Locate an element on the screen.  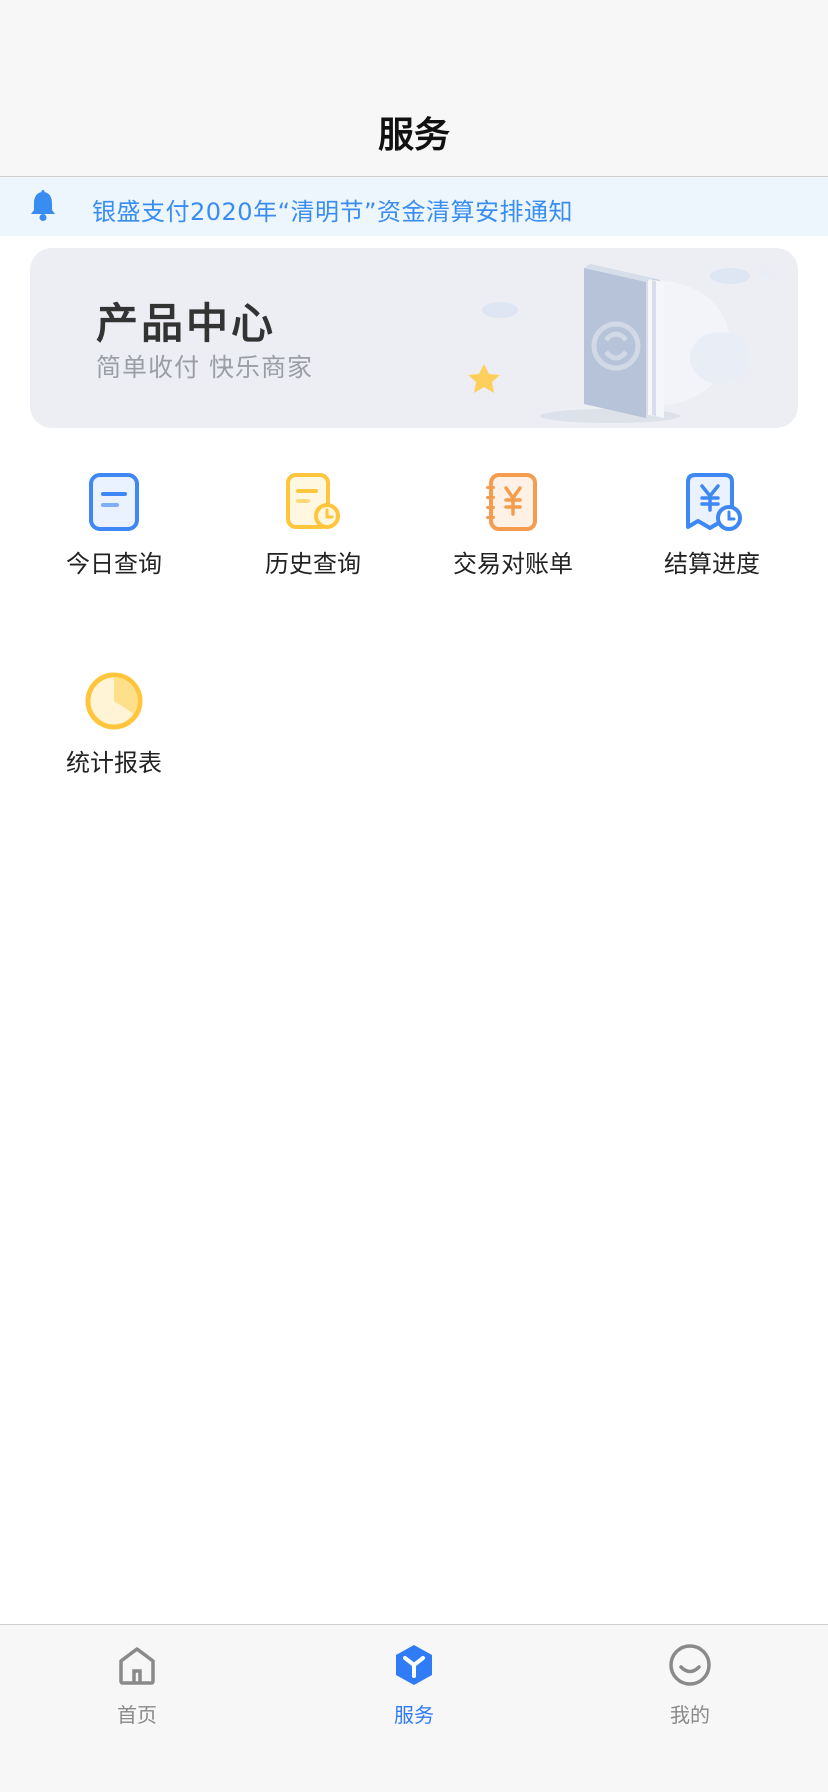
today-document-icon is located at coordinates (114, 502).